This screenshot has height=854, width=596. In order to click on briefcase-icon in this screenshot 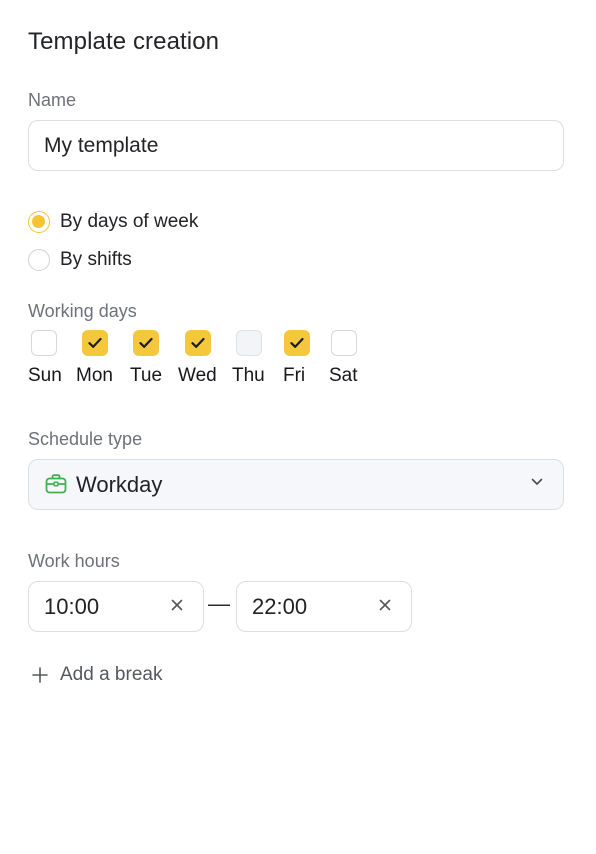, I will do `click(56, 484)`.